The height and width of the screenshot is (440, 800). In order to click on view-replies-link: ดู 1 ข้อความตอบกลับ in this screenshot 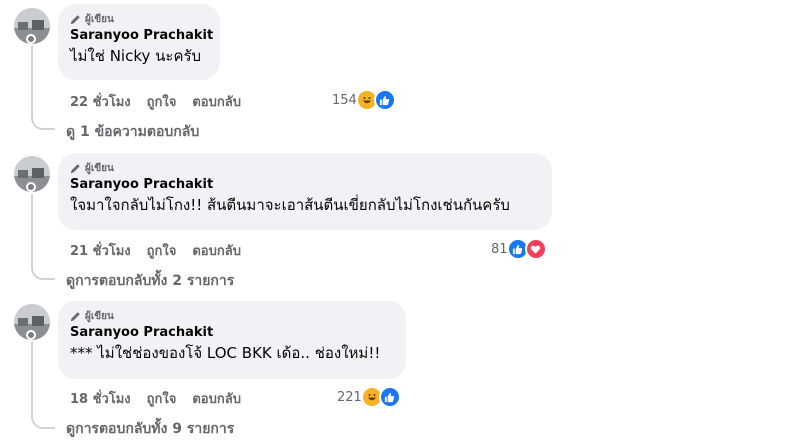, I will do `click(132, 132)`.